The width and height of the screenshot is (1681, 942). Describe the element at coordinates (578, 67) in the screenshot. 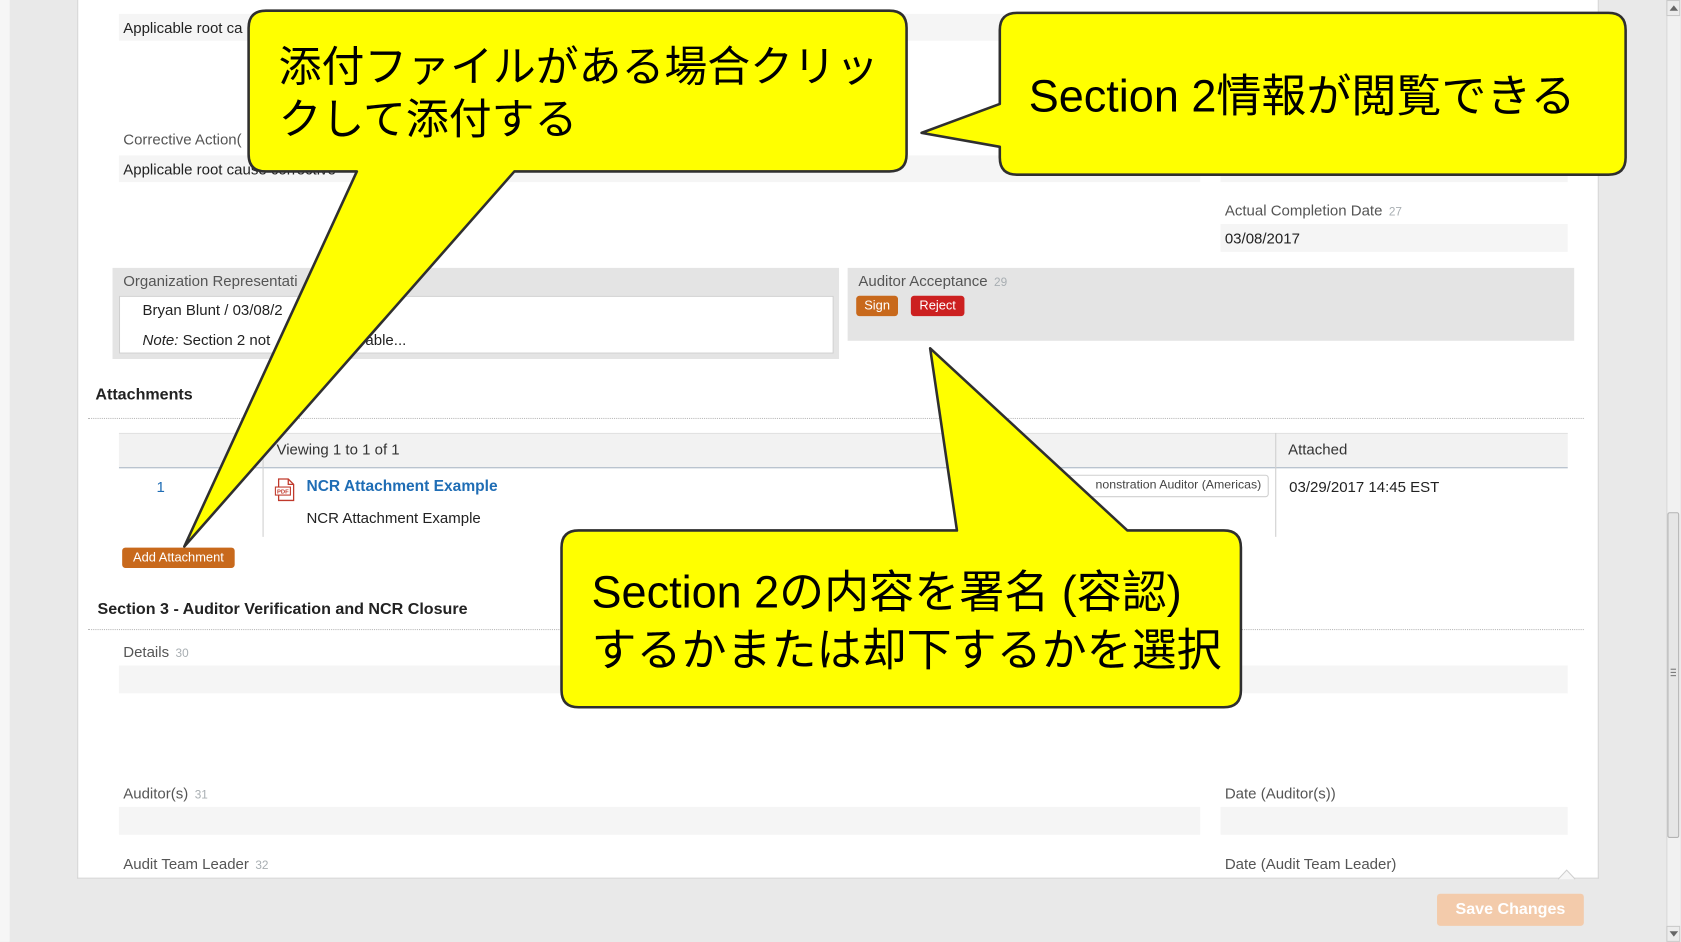

I see `callout-add-attachment-line1: 添付ファイルがある場合クリッ` at that location.